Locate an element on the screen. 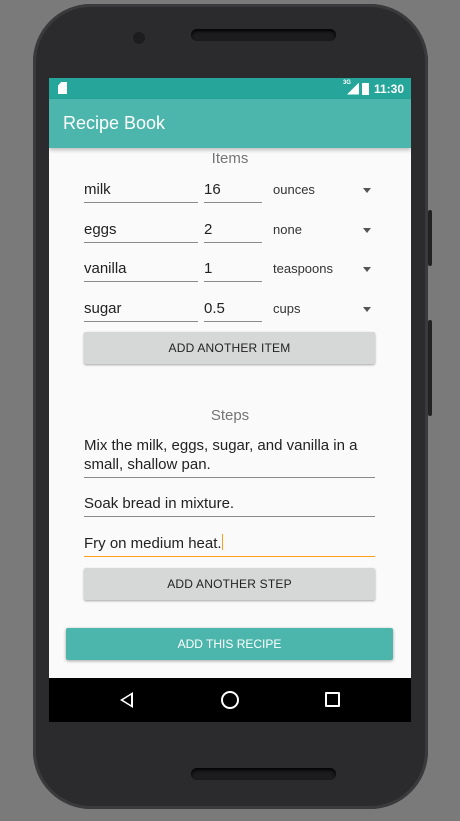  step-text: Fry on medium heat. is located at coordinates (153, 543).